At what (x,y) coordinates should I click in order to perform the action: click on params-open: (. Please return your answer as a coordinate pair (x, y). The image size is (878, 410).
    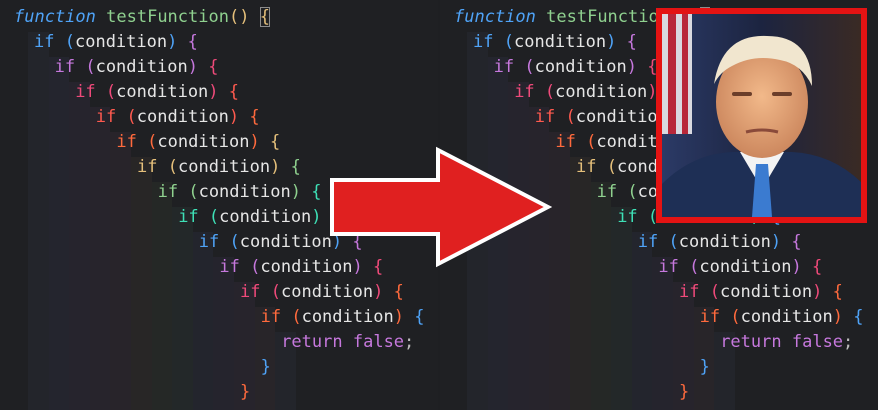
    Looking at the image, I should click on (234, 17).